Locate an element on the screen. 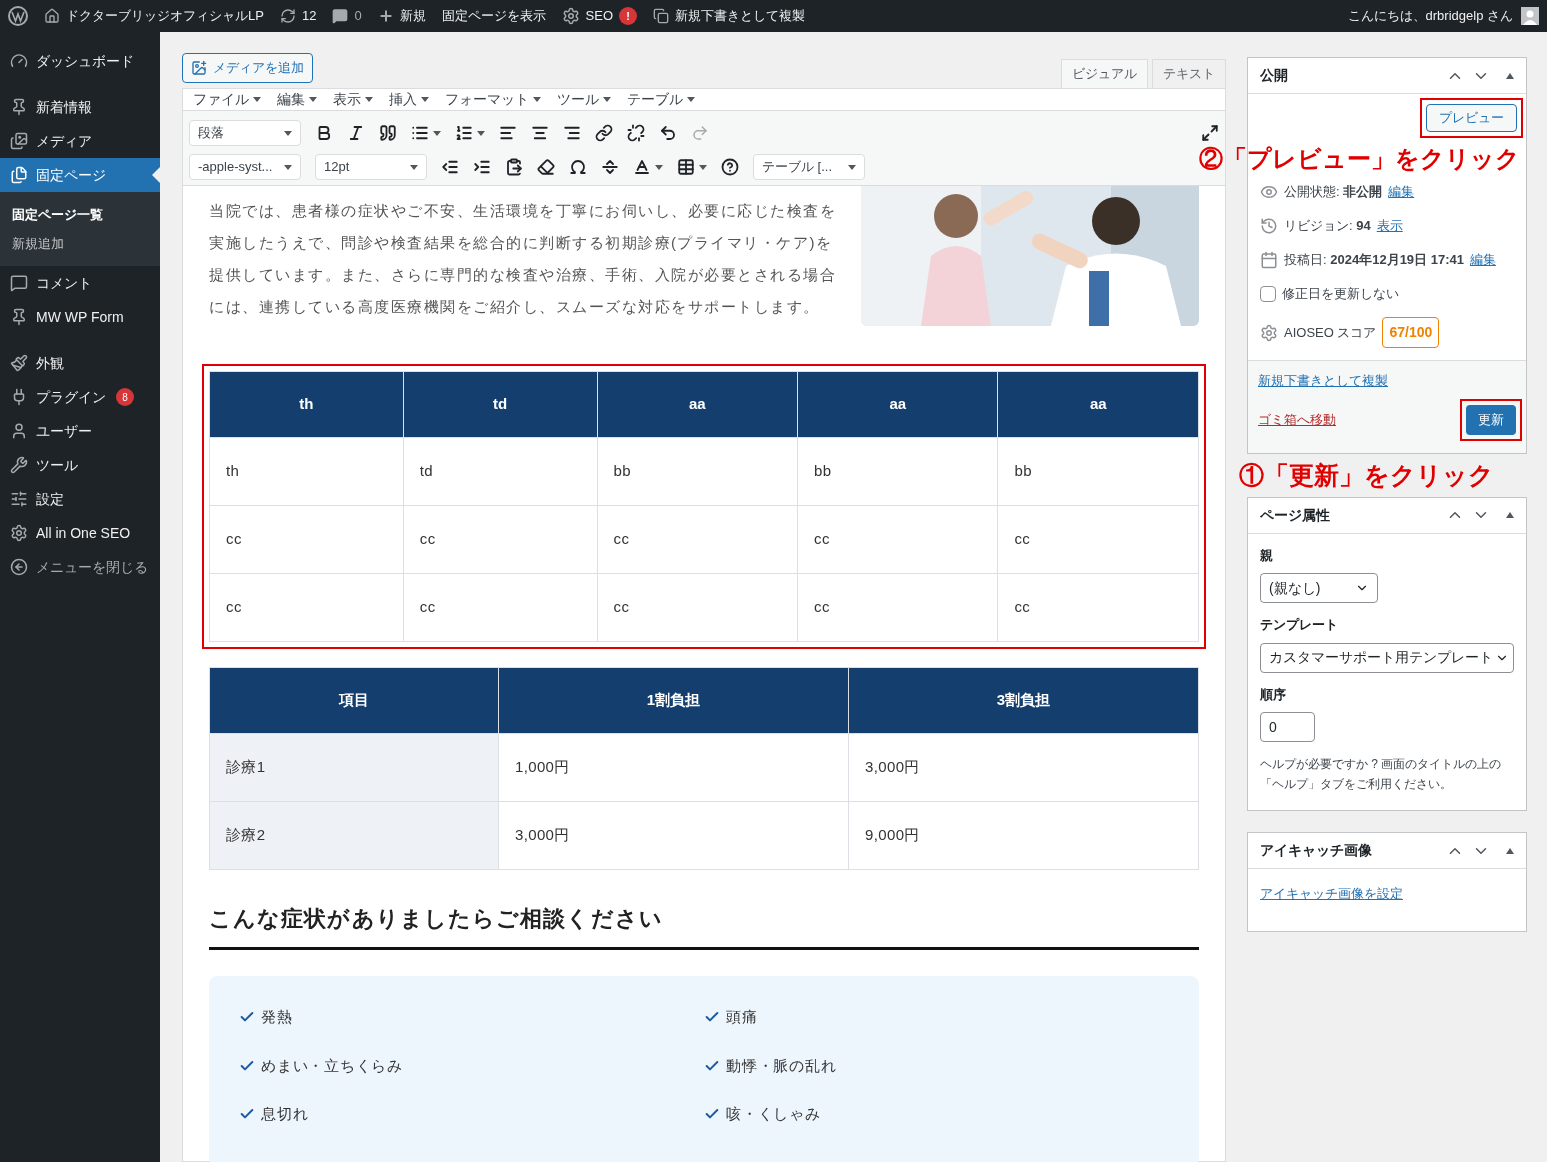  site-link: ドクターブリッジオフィシャルLP is located at coordinates (165, 16).